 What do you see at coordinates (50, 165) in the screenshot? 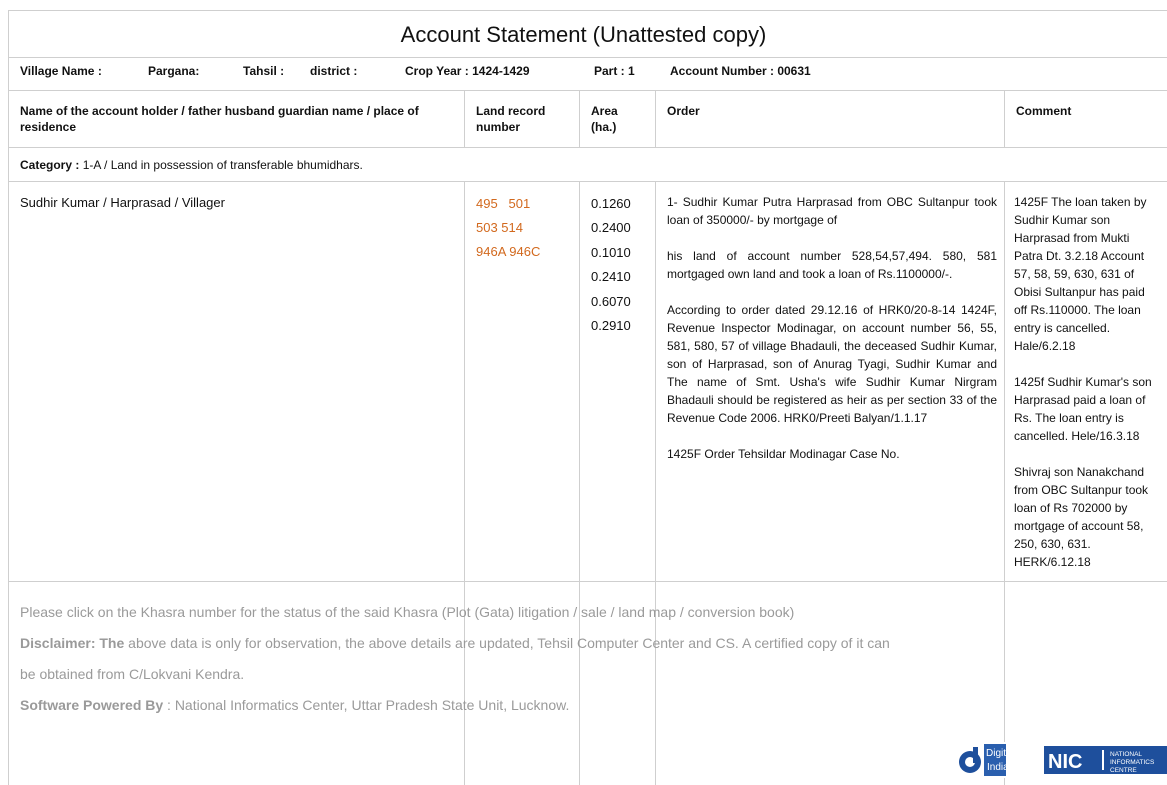
I see `category-label: Category :` at bounding box center [50, 165].